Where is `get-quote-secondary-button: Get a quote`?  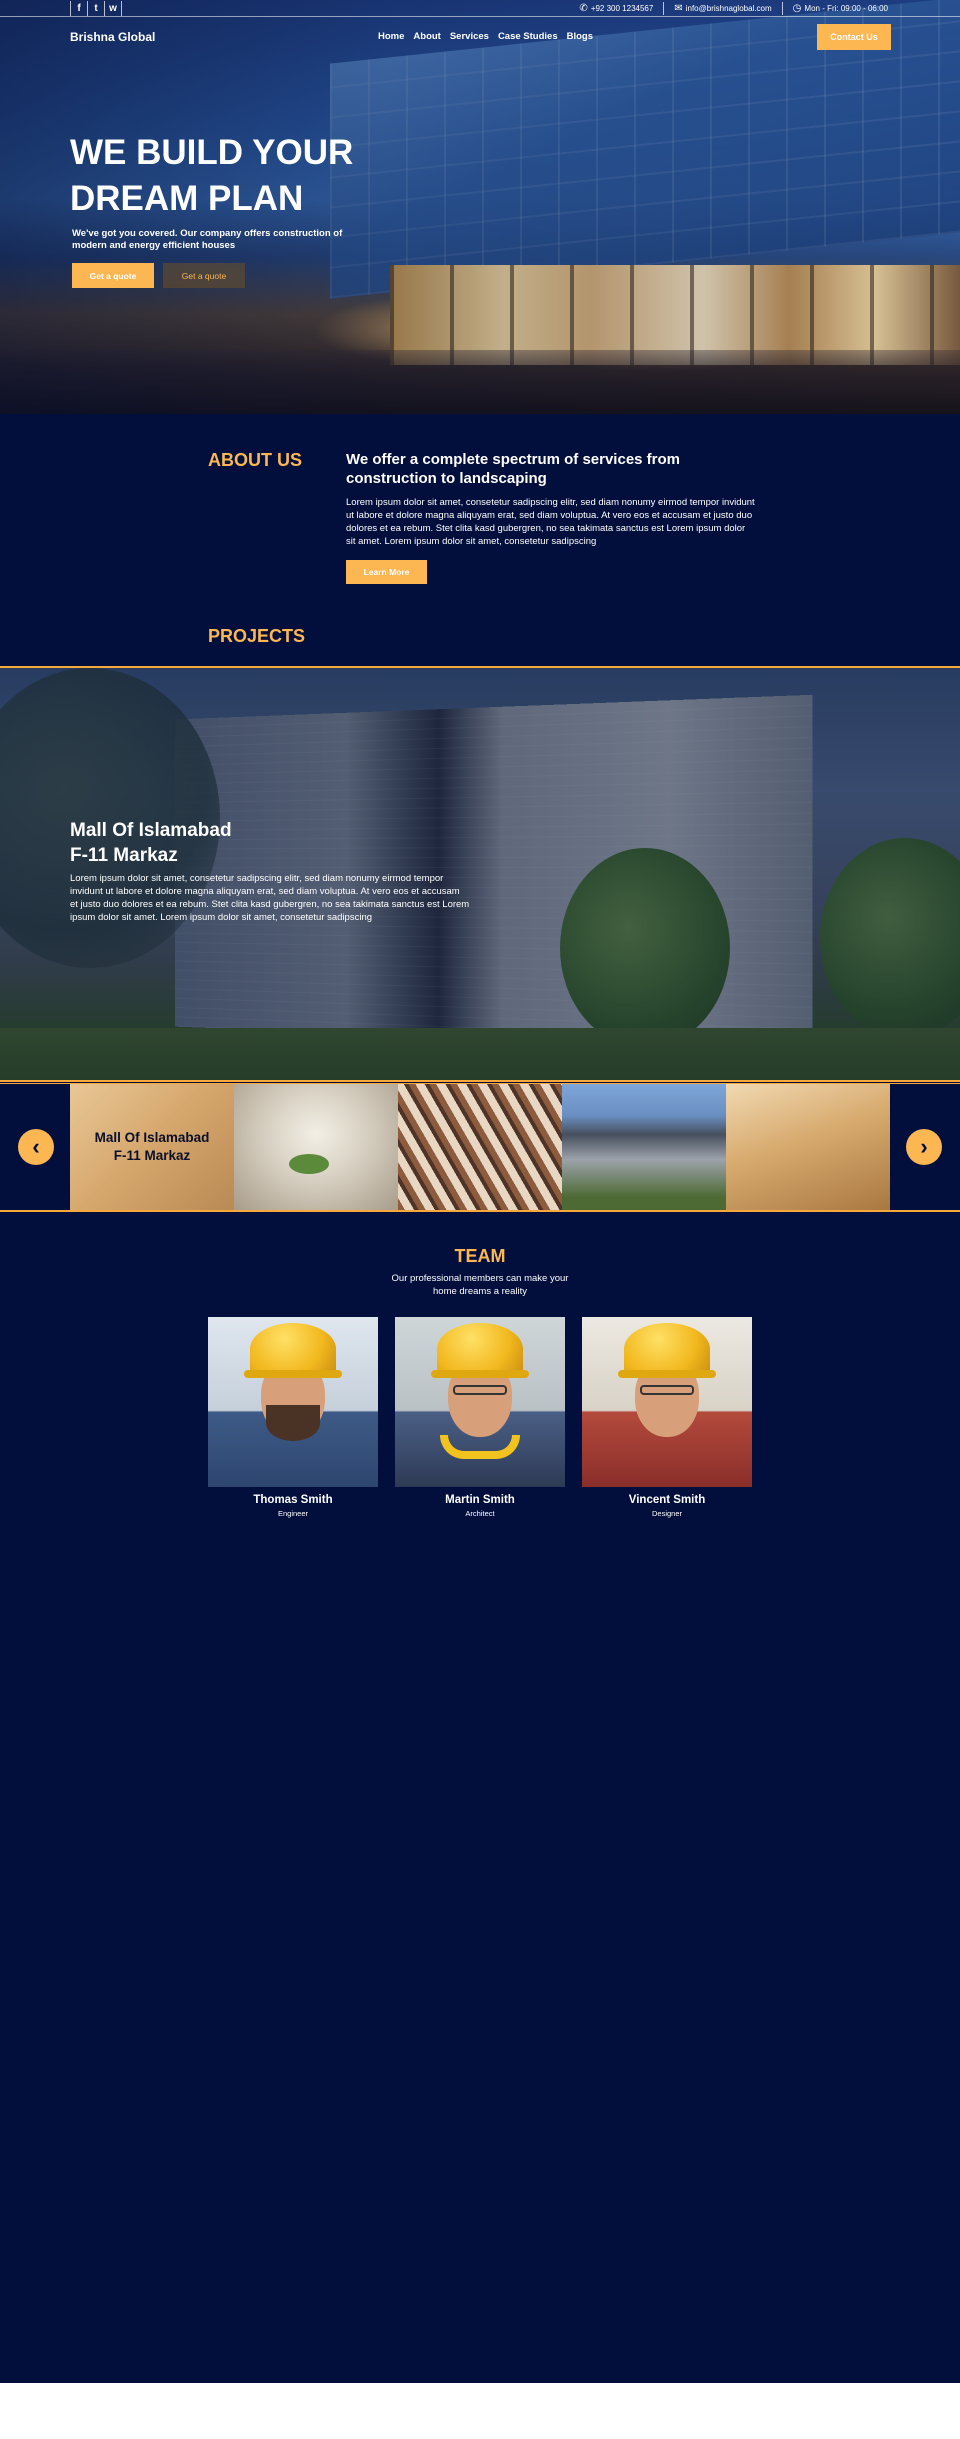 get-quote-secondary-button: Get a quote is located at coordinates (204, 275).